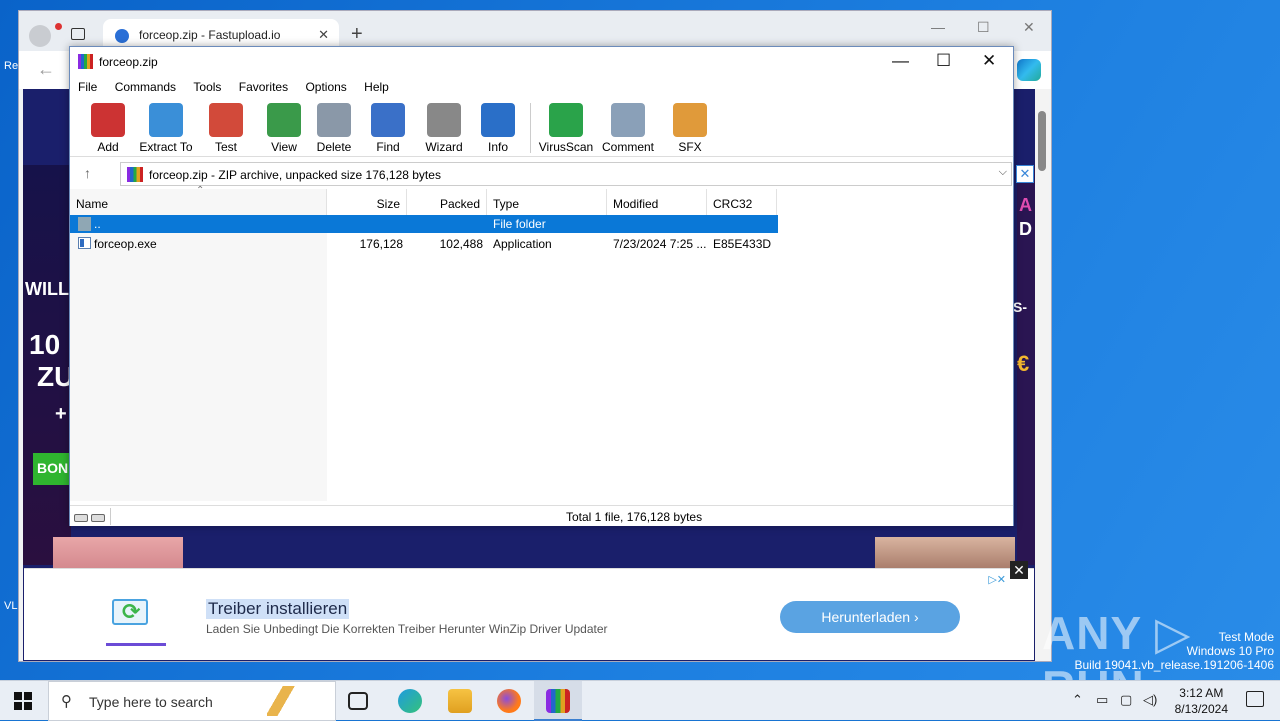  Describe the element at coordinates (87, 85) in the screenshot. I see `menu-file: File` at that location.